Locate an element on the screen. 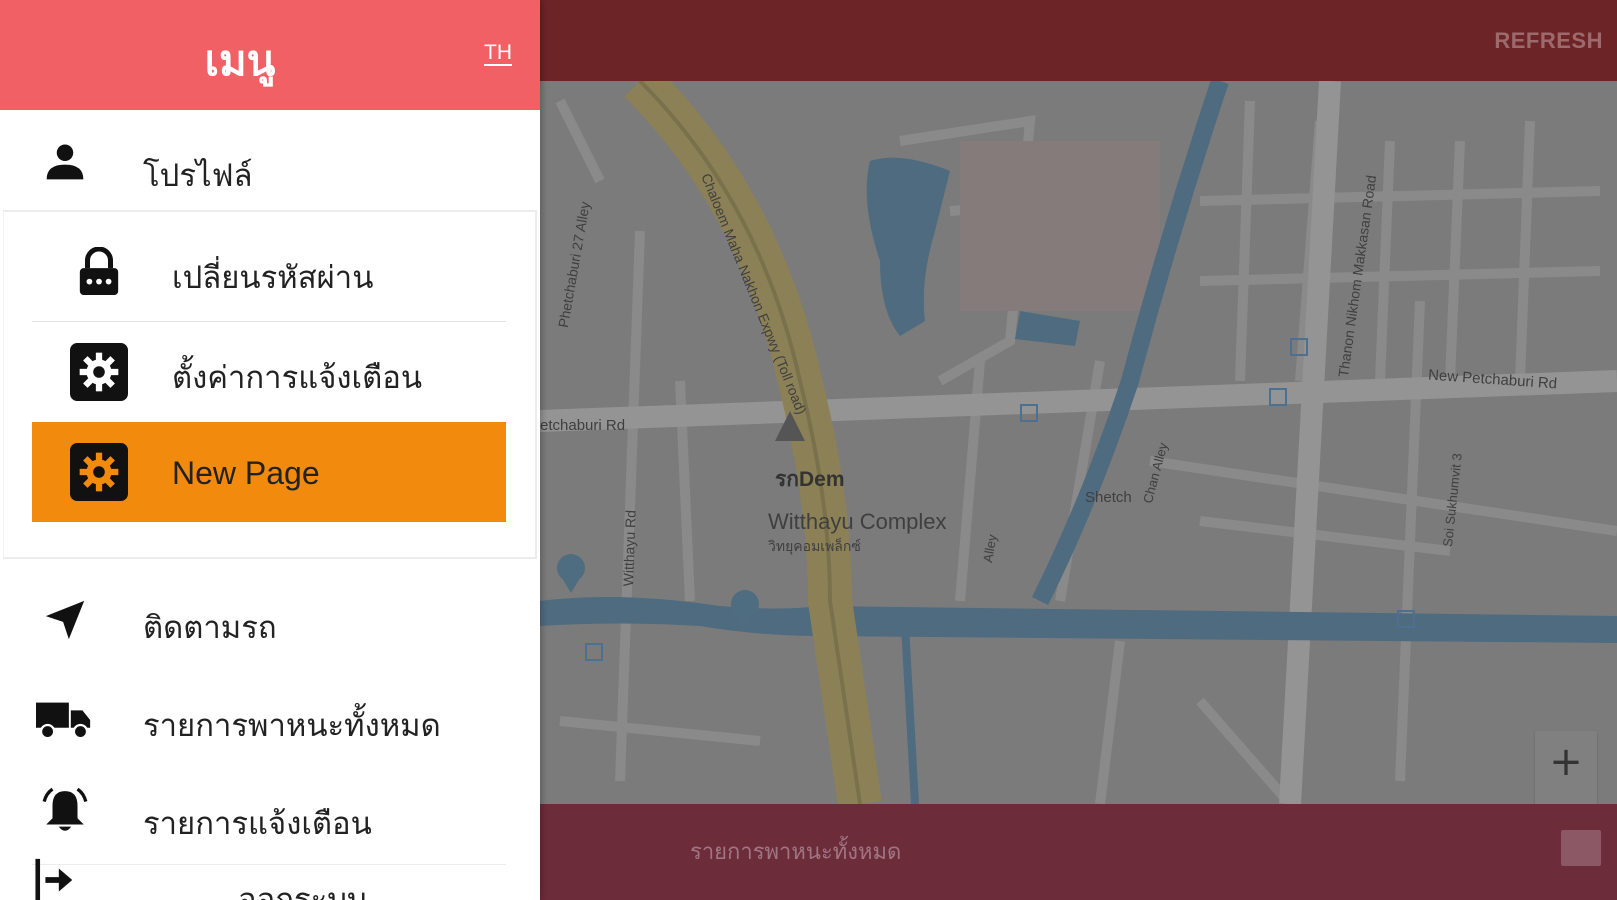  menu-item-label: เปลี่ยนรหัสผ่าน is located at coordinates (273, 278).